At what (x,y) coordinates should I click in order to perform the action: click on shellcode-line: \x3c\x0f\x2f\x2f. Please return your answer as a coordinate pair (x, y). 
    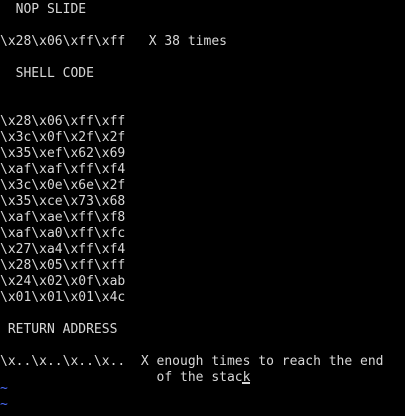
    Looking at the image, I should click on (63, 137).